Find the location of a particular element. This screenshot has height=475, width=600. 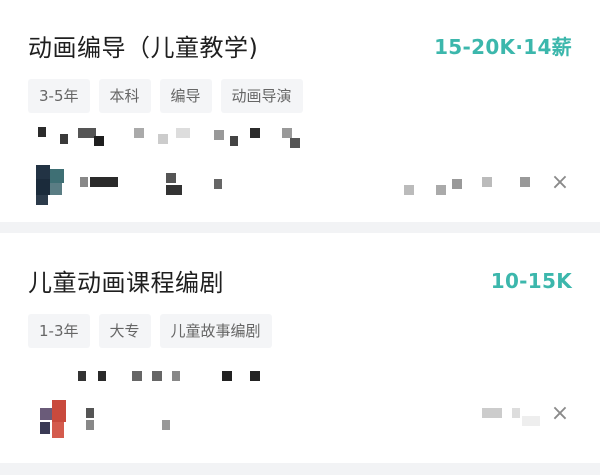

tag-skill: 编导 is located at coordinates (185, 96).